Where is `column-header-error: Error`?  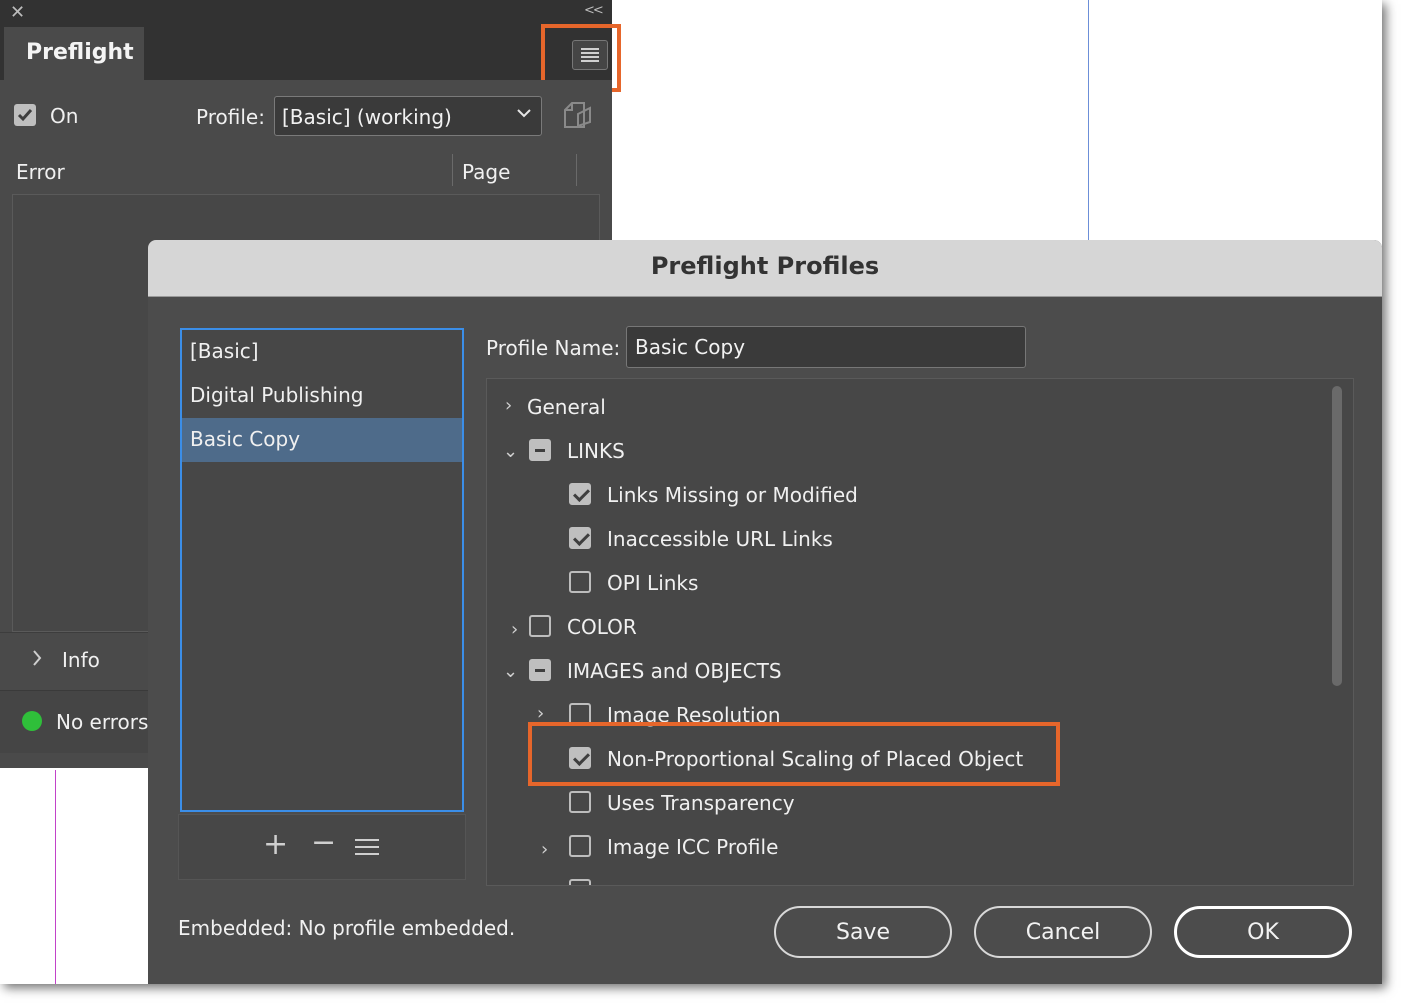 column-header-error: Error is located at coordinates (40, 172).